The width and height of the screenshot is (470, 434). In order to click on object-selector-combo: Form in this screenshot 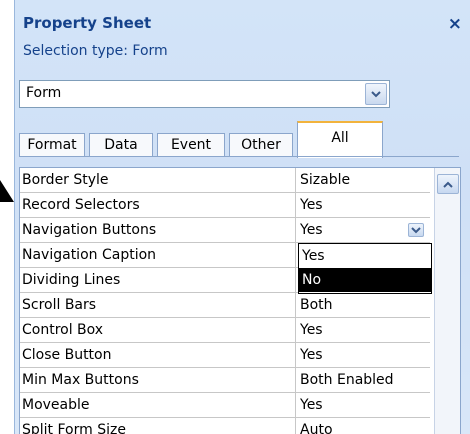, I will do `click(204, 94)`.